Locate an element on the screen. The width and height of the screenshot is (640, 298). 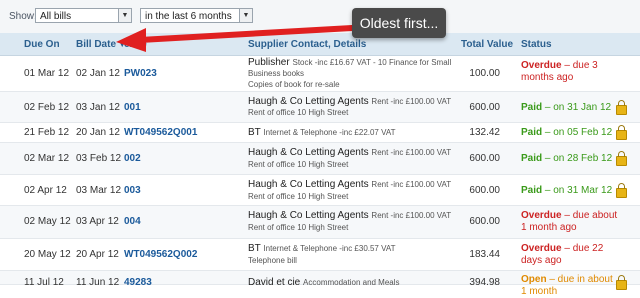
supplier-name: David et cie is located at coordinates (274, 282).